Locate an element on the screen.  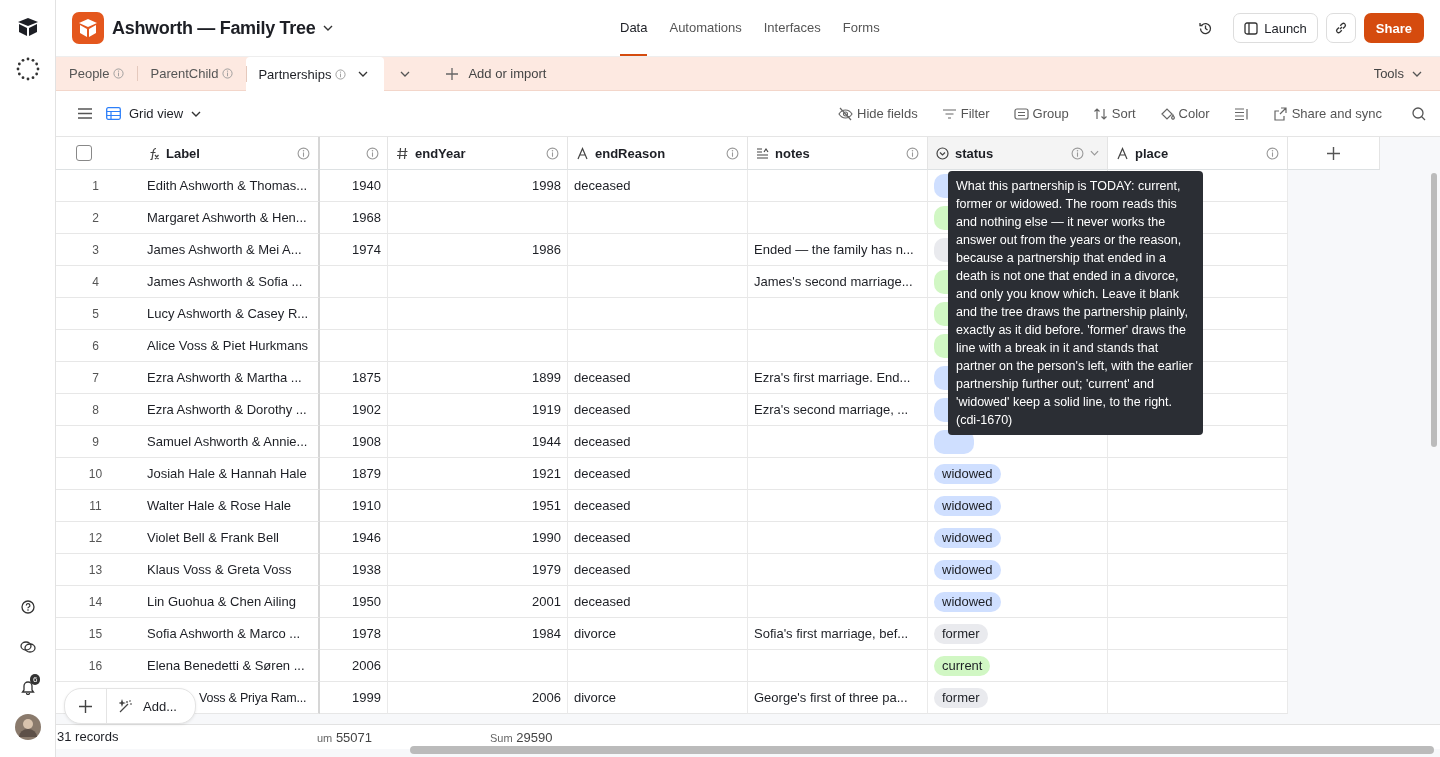
table-cell: Josiah Hale & Hannah Hale is located at coordinates (227, 474).